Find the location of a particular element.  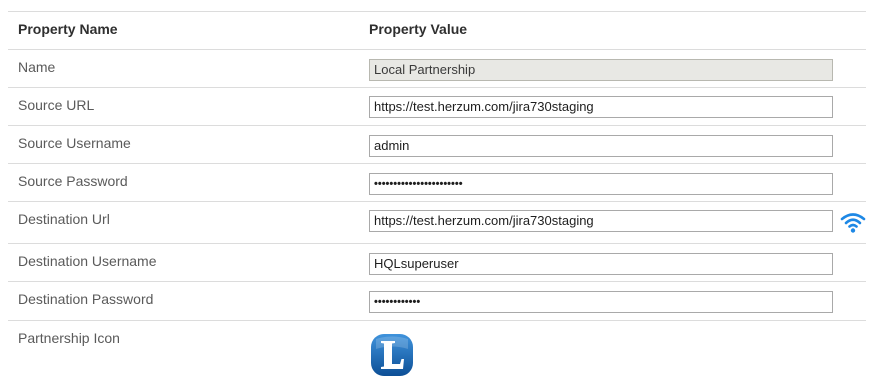

table-row-name: Name Local Partnership is located at coordinates (437, 68).